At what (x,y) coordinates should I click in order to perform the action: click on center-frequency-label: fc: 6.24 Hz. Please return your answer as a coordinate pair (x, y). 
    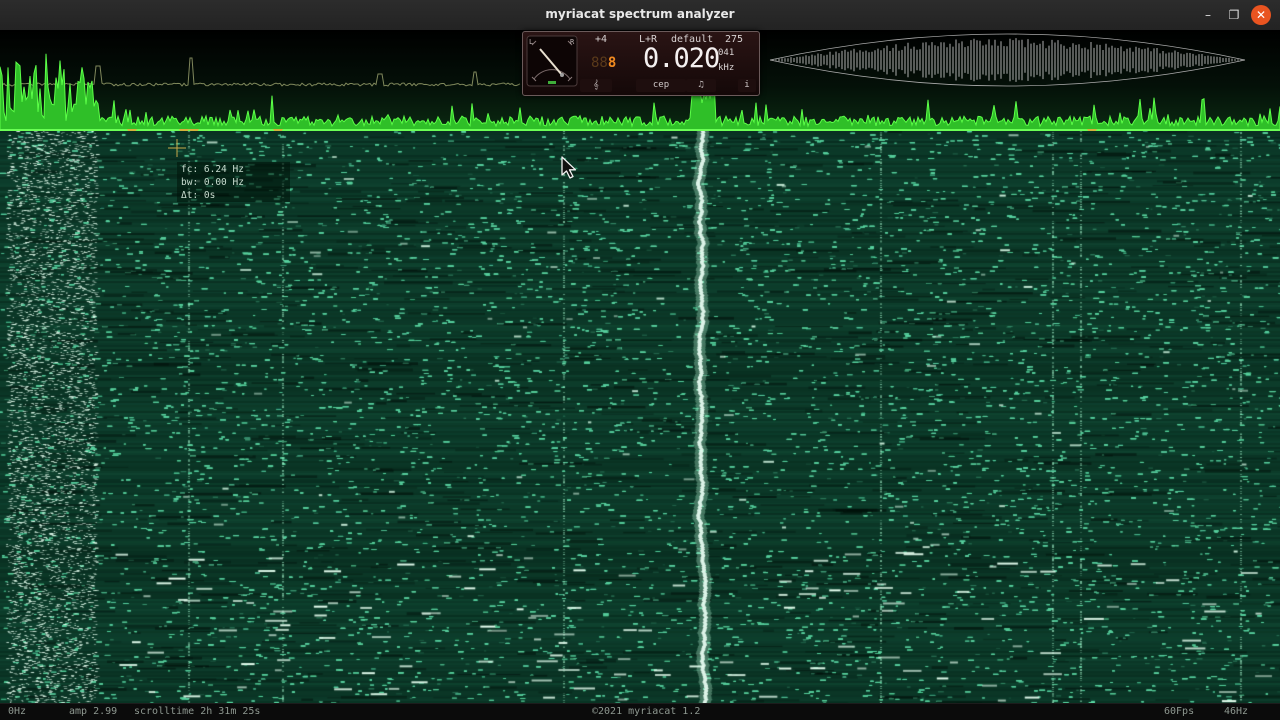
    Looking at the image, I should click on (212, 169).